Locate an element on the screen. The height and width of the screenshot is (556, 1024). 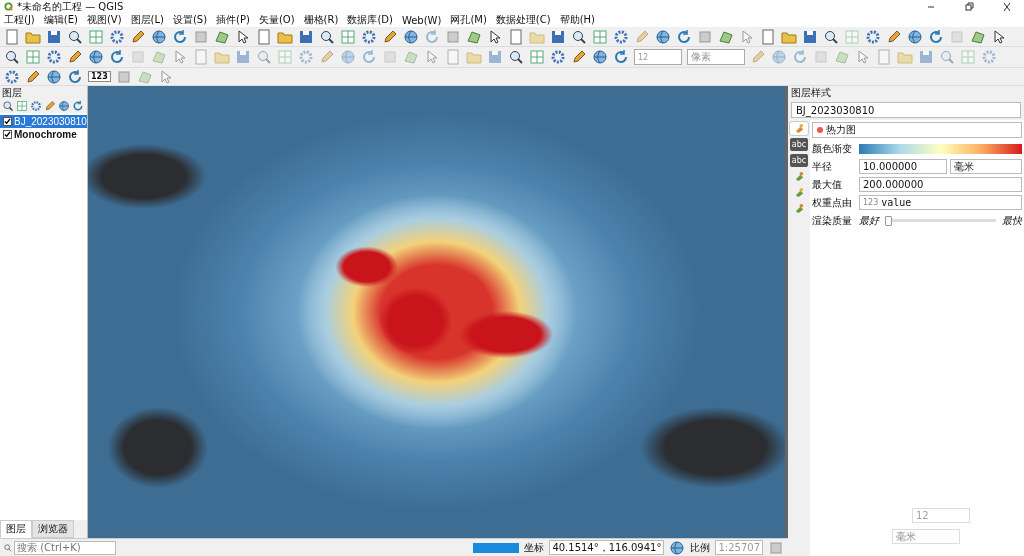
panel-tab: 图层 is located at coordinates (16, 529).